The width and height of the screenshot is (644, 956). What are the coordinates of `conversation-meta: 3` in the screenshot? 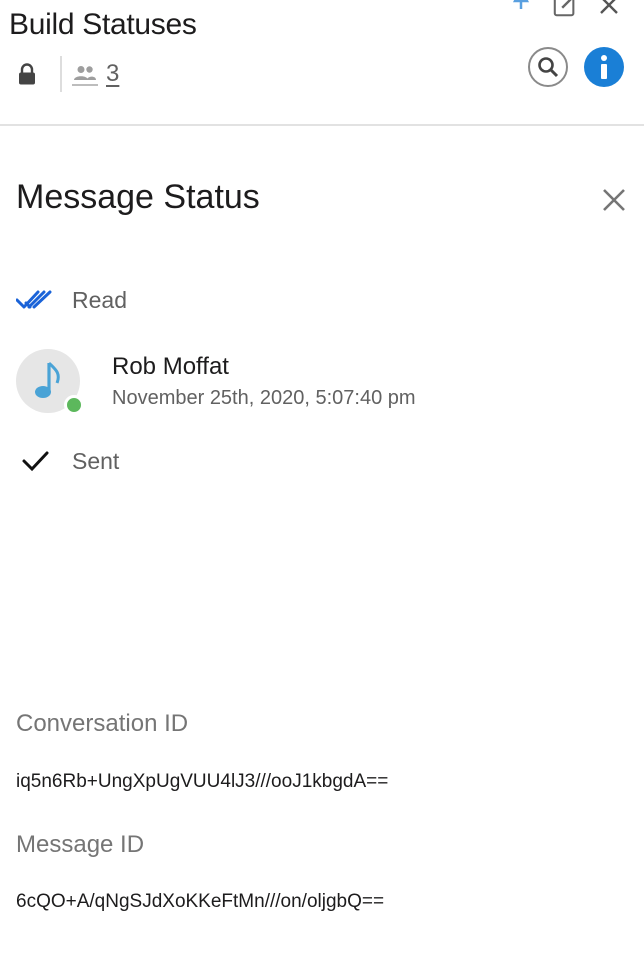 It's located at (67, 74).